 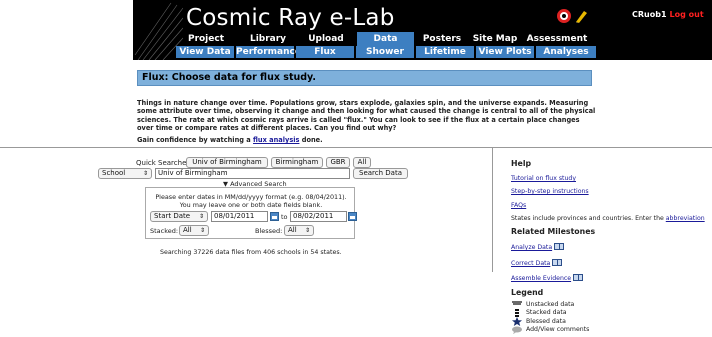 What do you see at coordinates (553, 231) in the screenshot?
I see `milestones-title: Related Milestones` at bounding box center [553, 231].